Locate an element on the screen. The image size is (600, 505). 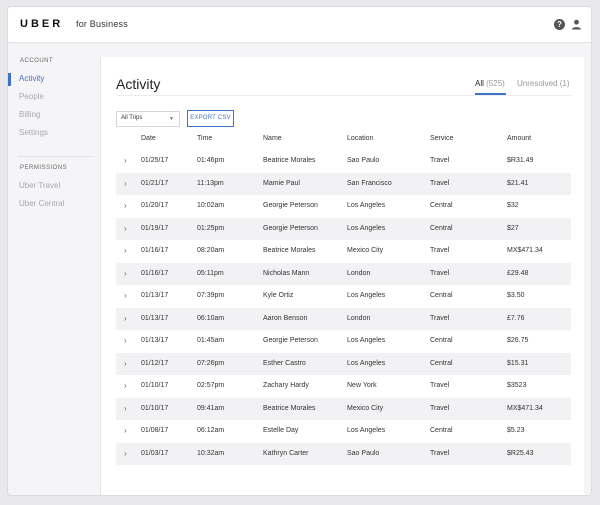
cell-location: London is located at coordinates (359, 318).